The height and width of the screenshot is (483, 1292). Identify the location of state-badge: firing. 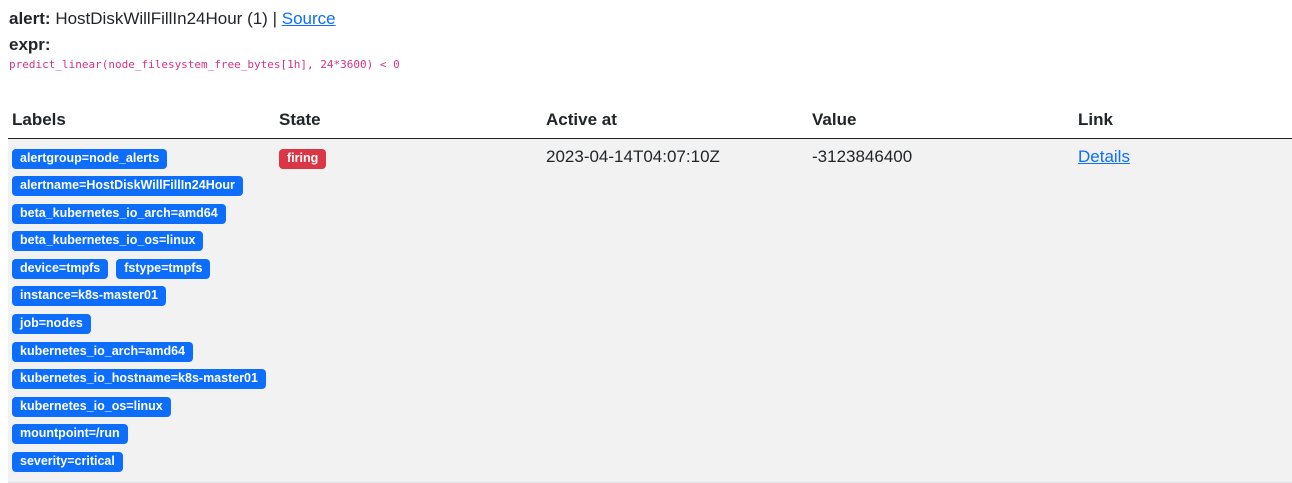
(303, 158).